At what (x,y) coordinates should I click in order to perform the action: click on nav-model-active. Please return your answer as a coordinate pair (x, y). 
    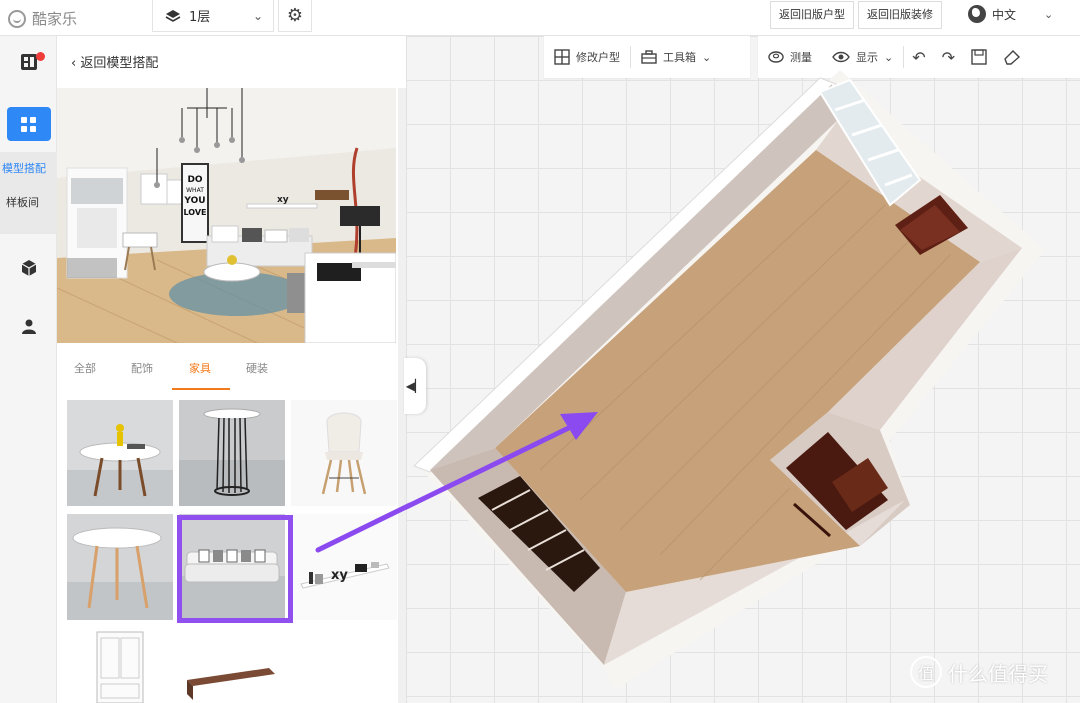
    Looking at the image, I should click on (28, 124).